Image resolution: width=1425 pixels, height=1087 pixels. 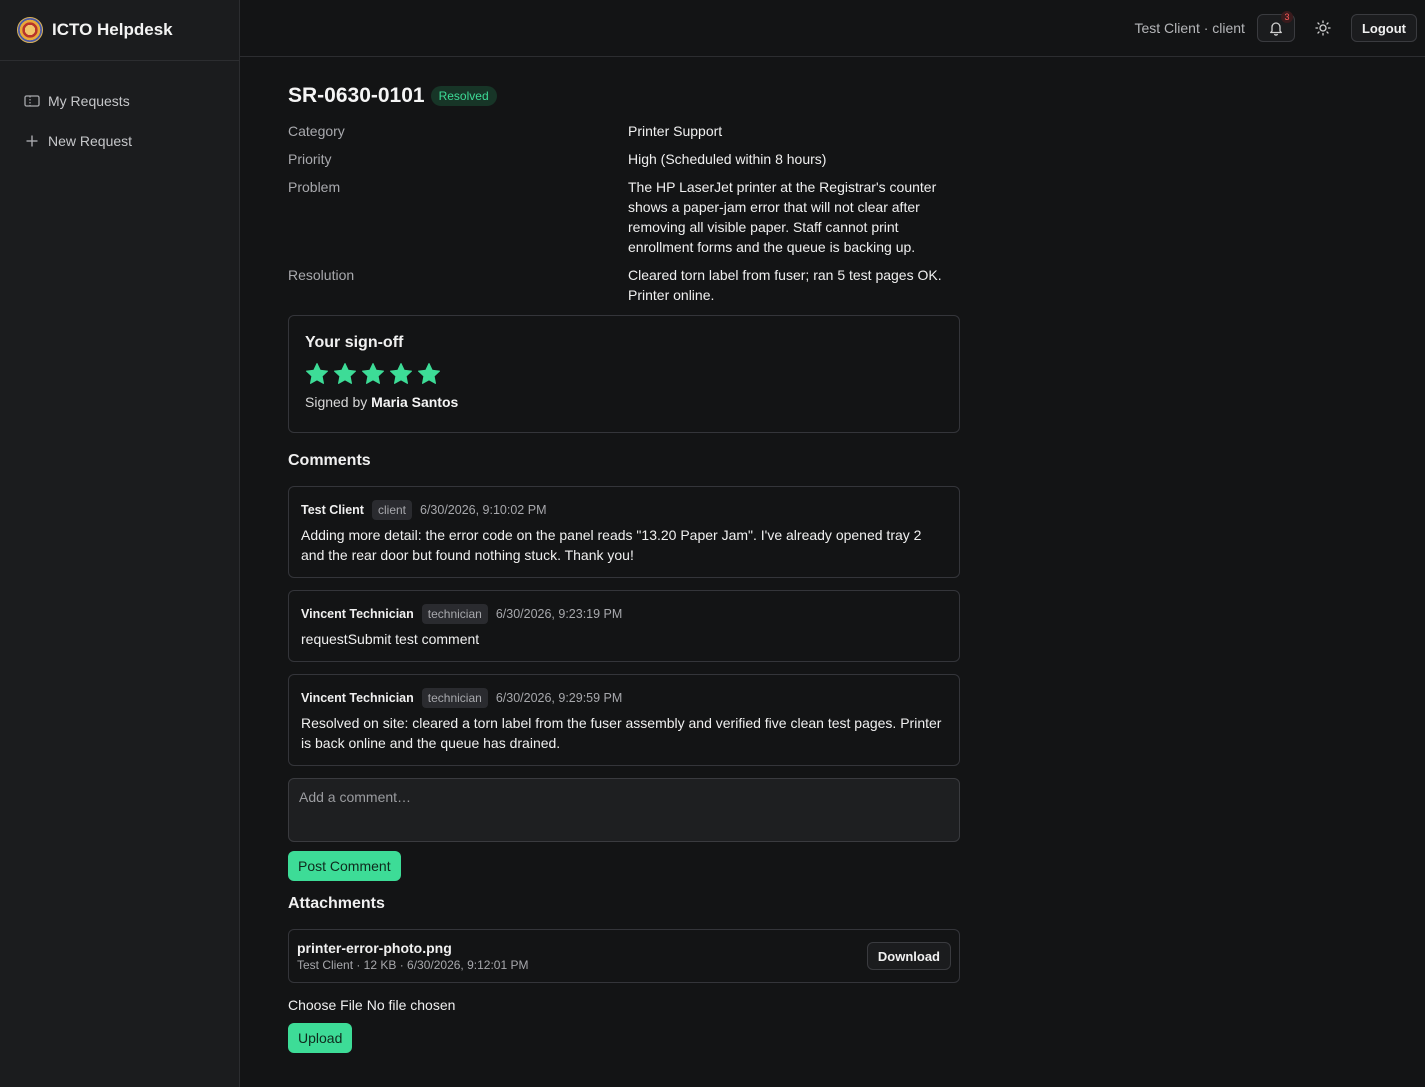 What do you see at coordinates (390, 639) in the screenshot?
I see `comment-body: requestSubmit test comment` at bounding box center [390, 639].